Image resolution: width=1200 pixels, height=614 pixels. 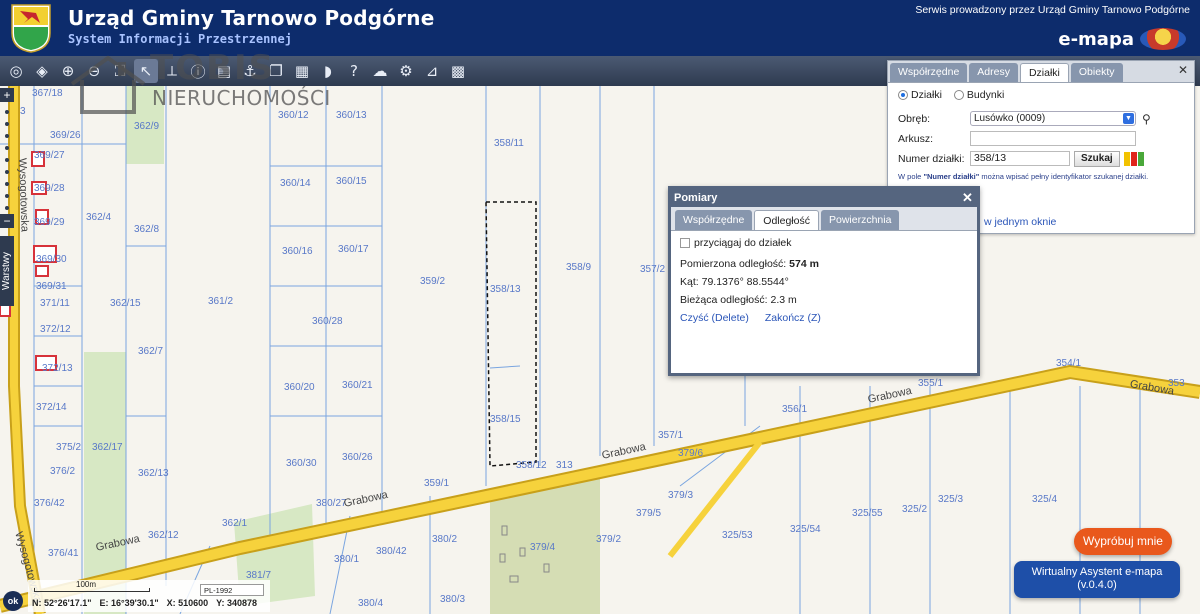 I want to click on parcel-label: 3, so click(x=23, y=111).